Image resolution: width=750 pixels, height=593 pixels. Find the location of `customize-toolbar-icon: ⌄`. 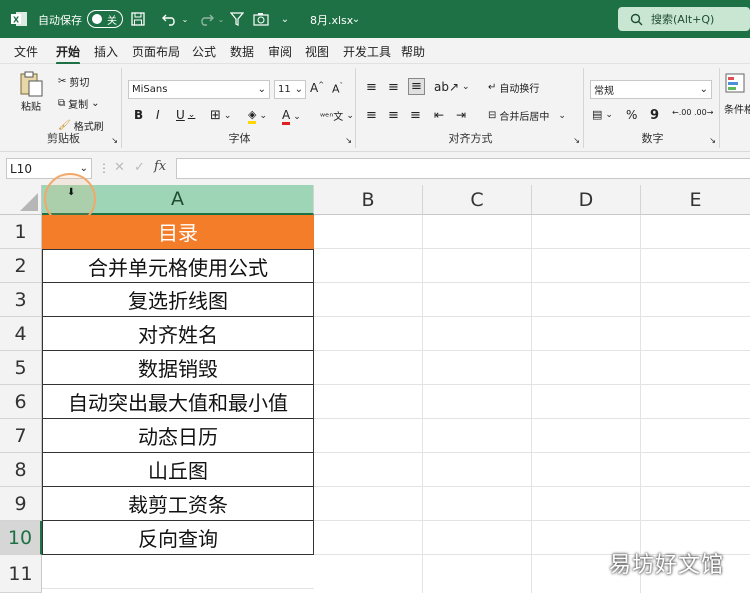

customize-toolbar-icon: ⌄ is located at coordinates (285, 19).